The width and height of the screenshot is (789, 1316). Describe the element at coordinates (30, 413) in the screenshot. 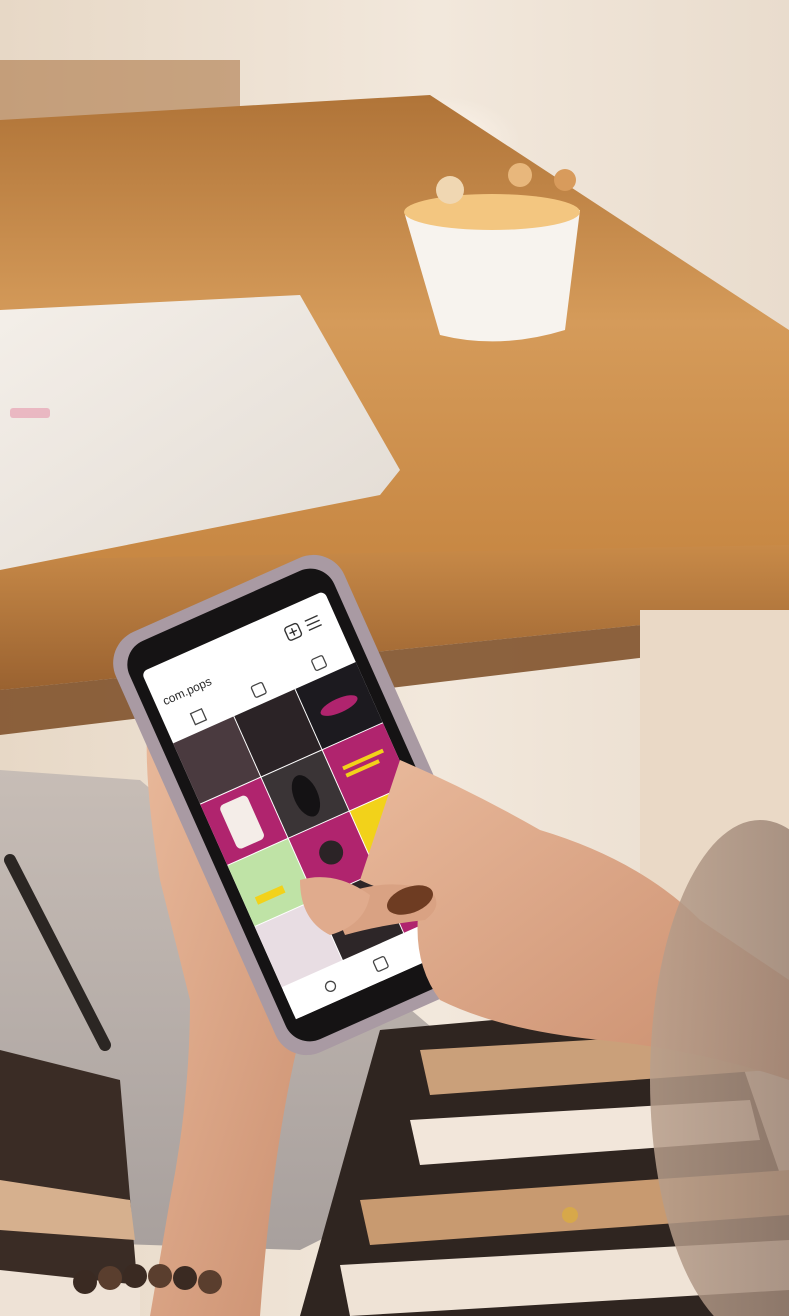

I see `laptop-logo` at that location.